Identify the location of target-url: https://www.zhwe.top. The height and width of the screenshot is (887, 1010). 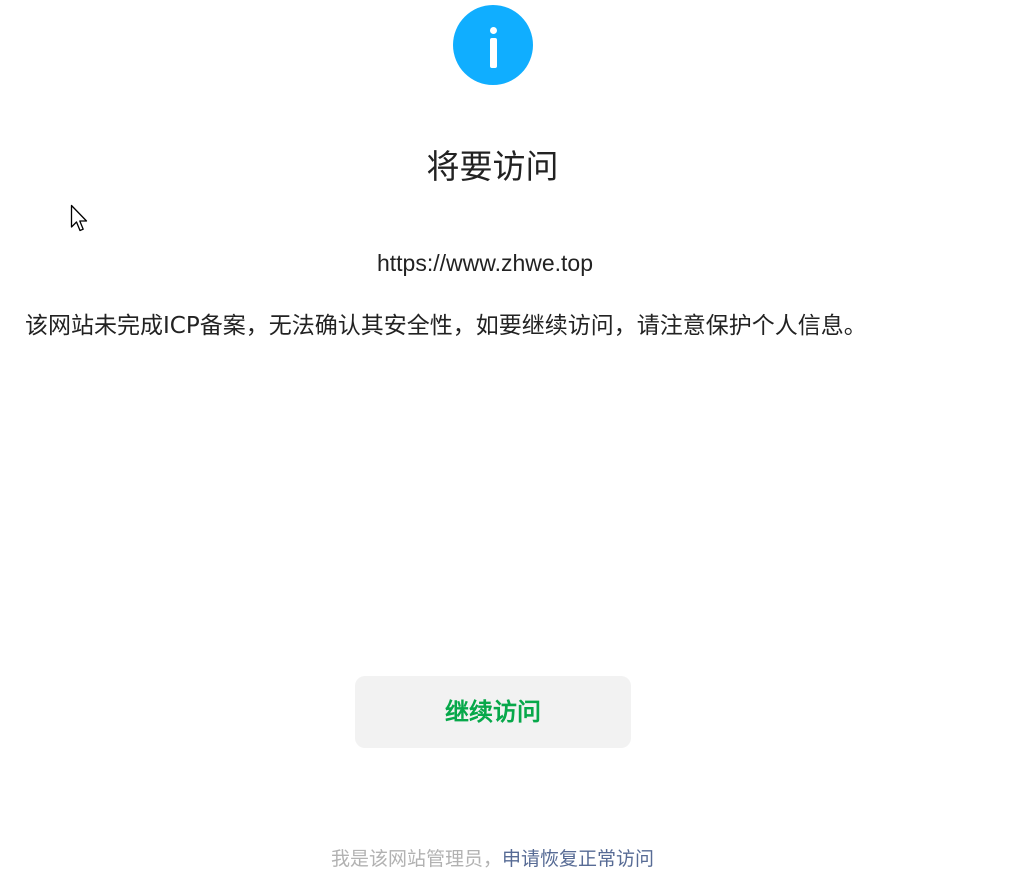
(485, 263).